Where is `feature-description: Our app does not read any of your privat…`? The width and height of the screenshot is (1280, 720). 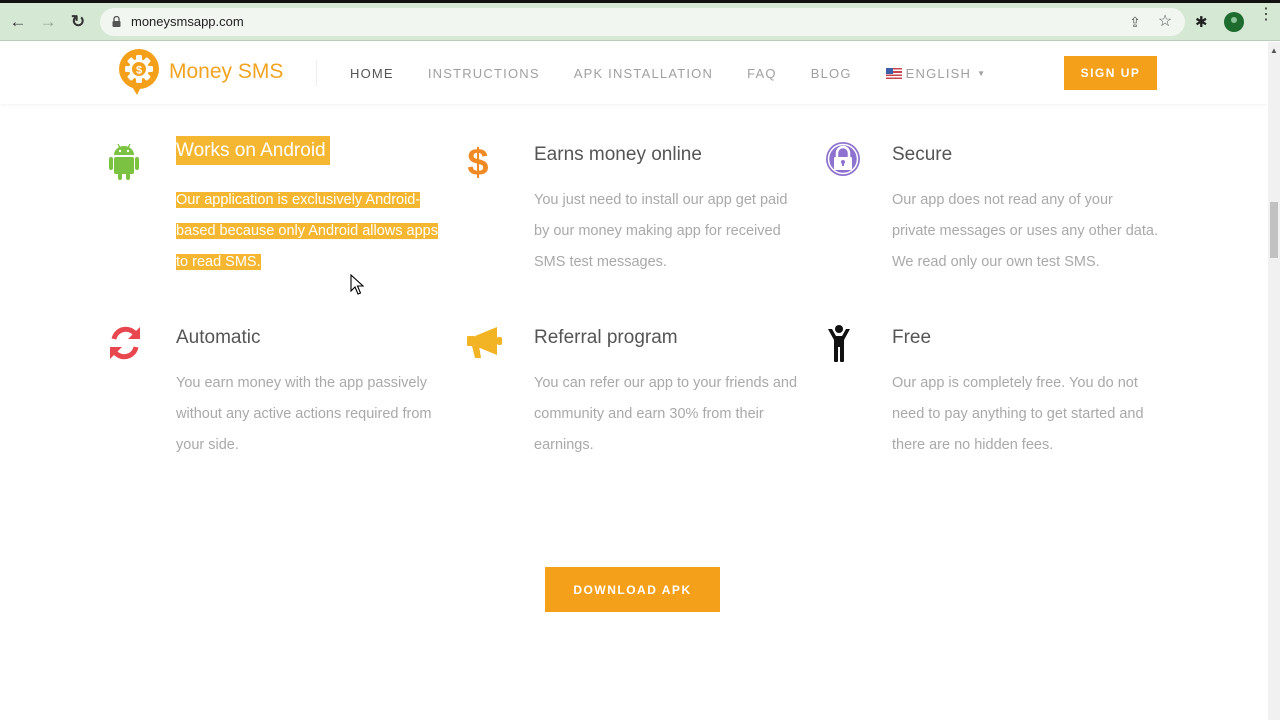
feature-description: Our app does not read any of your privat… is located at coordinates (1025, 231).